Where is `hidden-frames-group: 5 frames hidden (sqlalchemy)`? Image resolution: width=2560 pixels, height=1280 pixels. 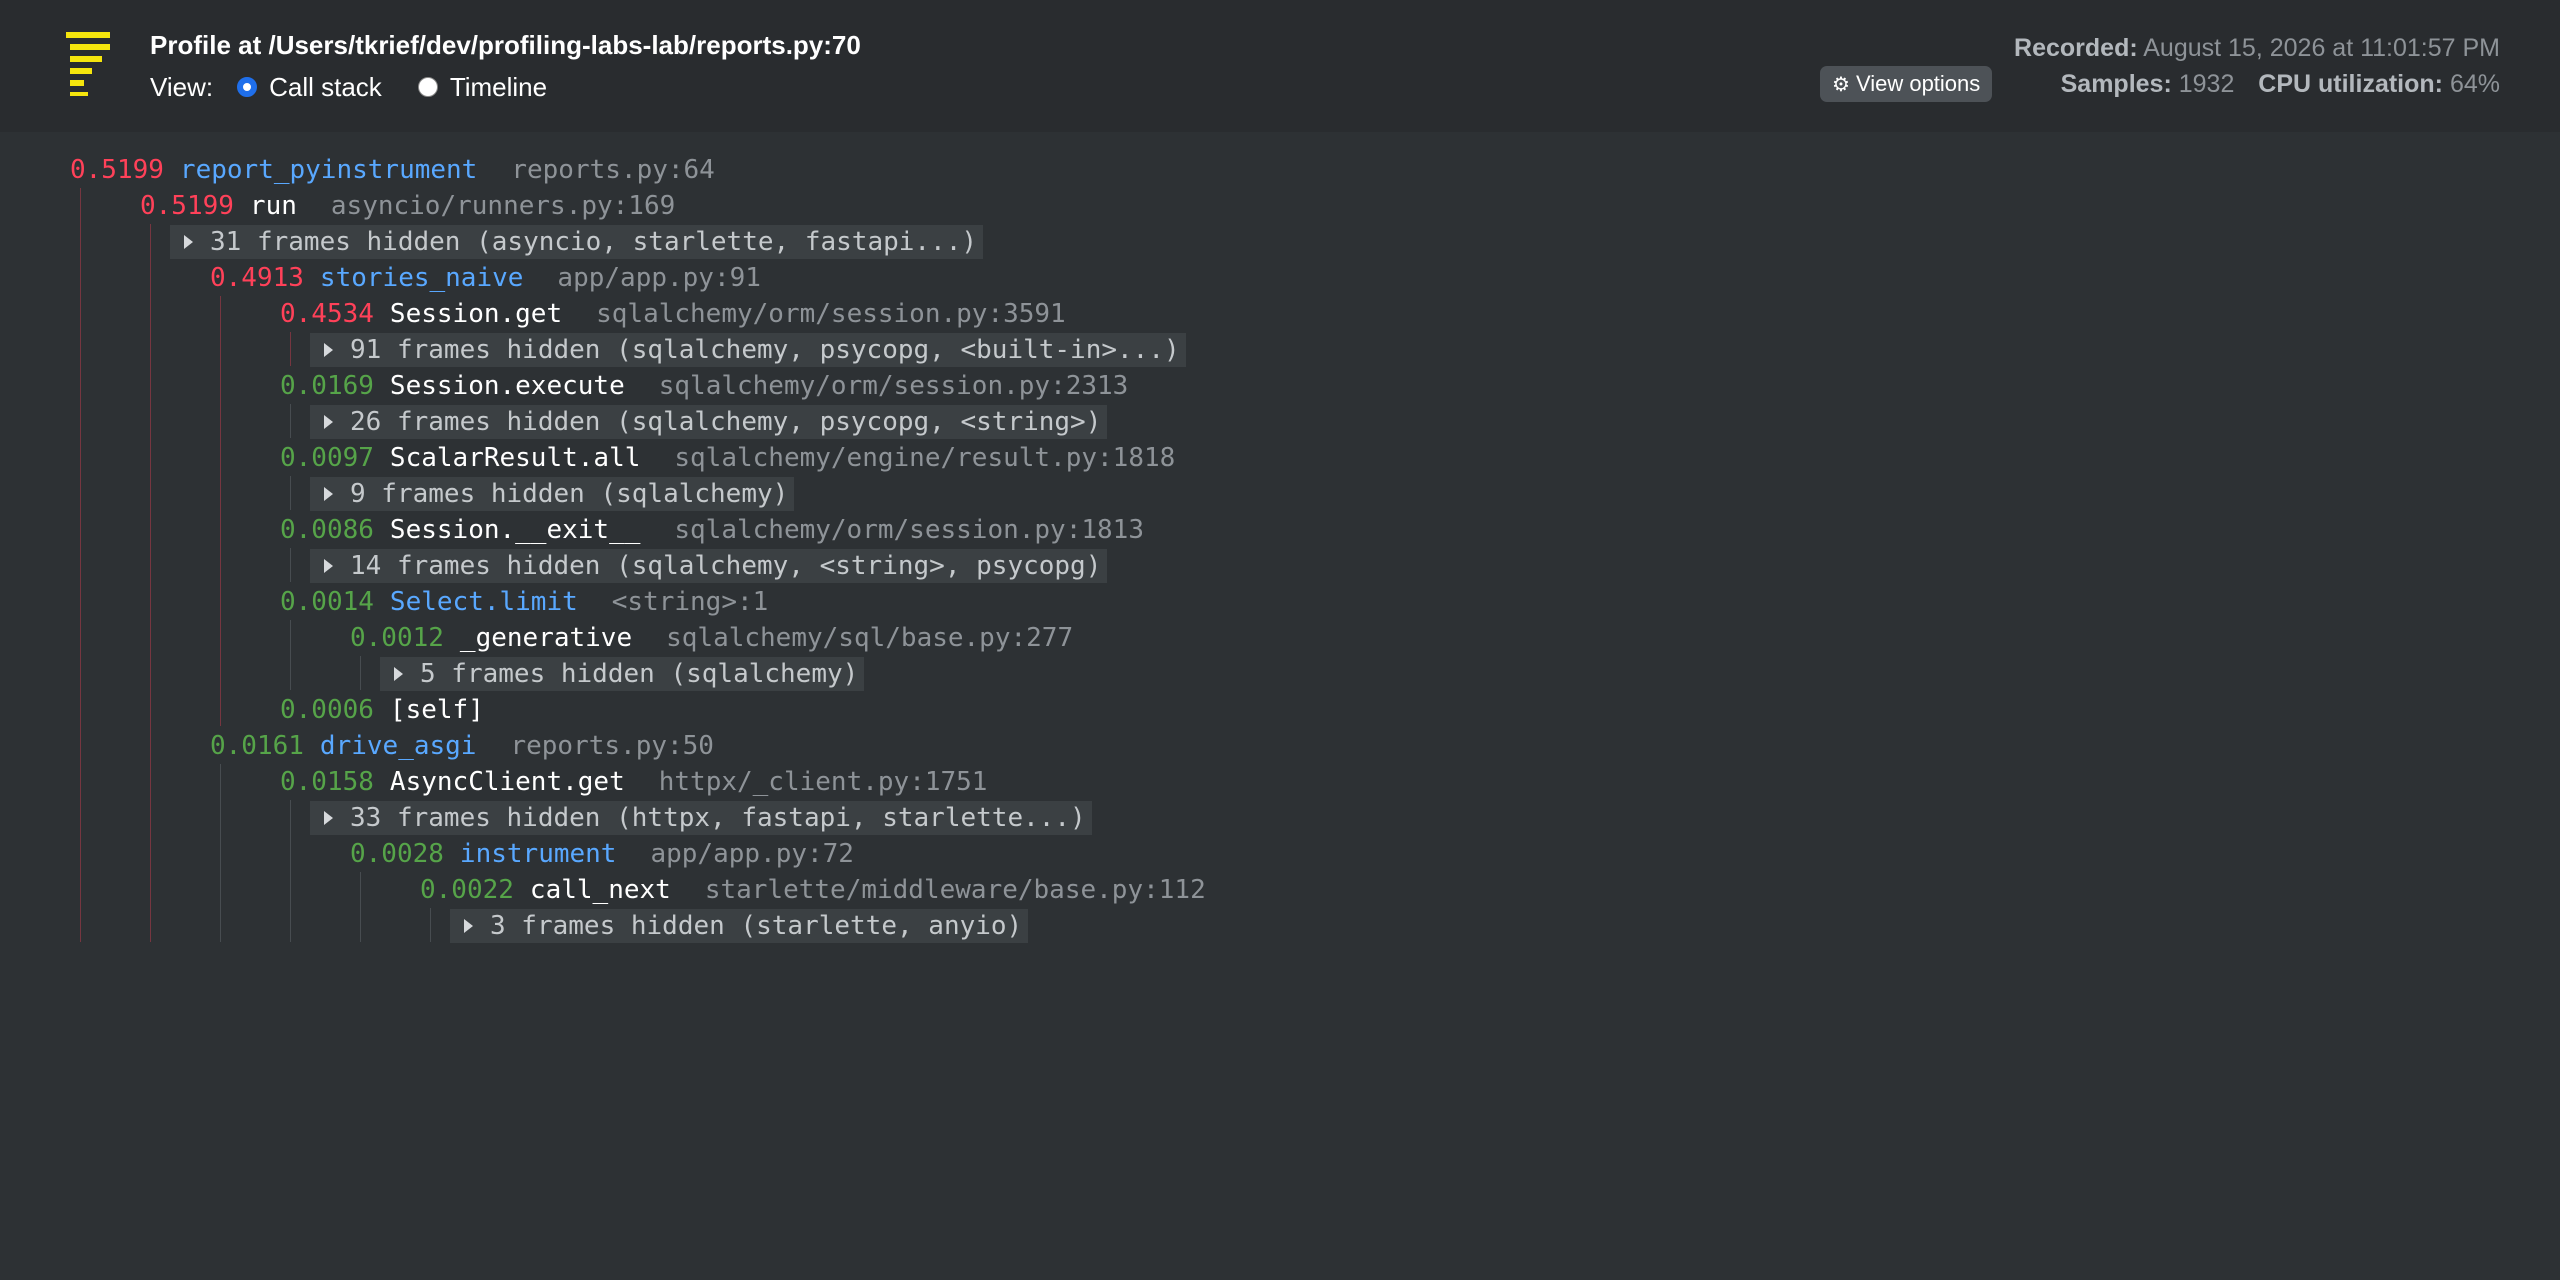
hidden-frames-group: 5 frames hidden (sqlalchemy) is located at coordinates (622, 674).